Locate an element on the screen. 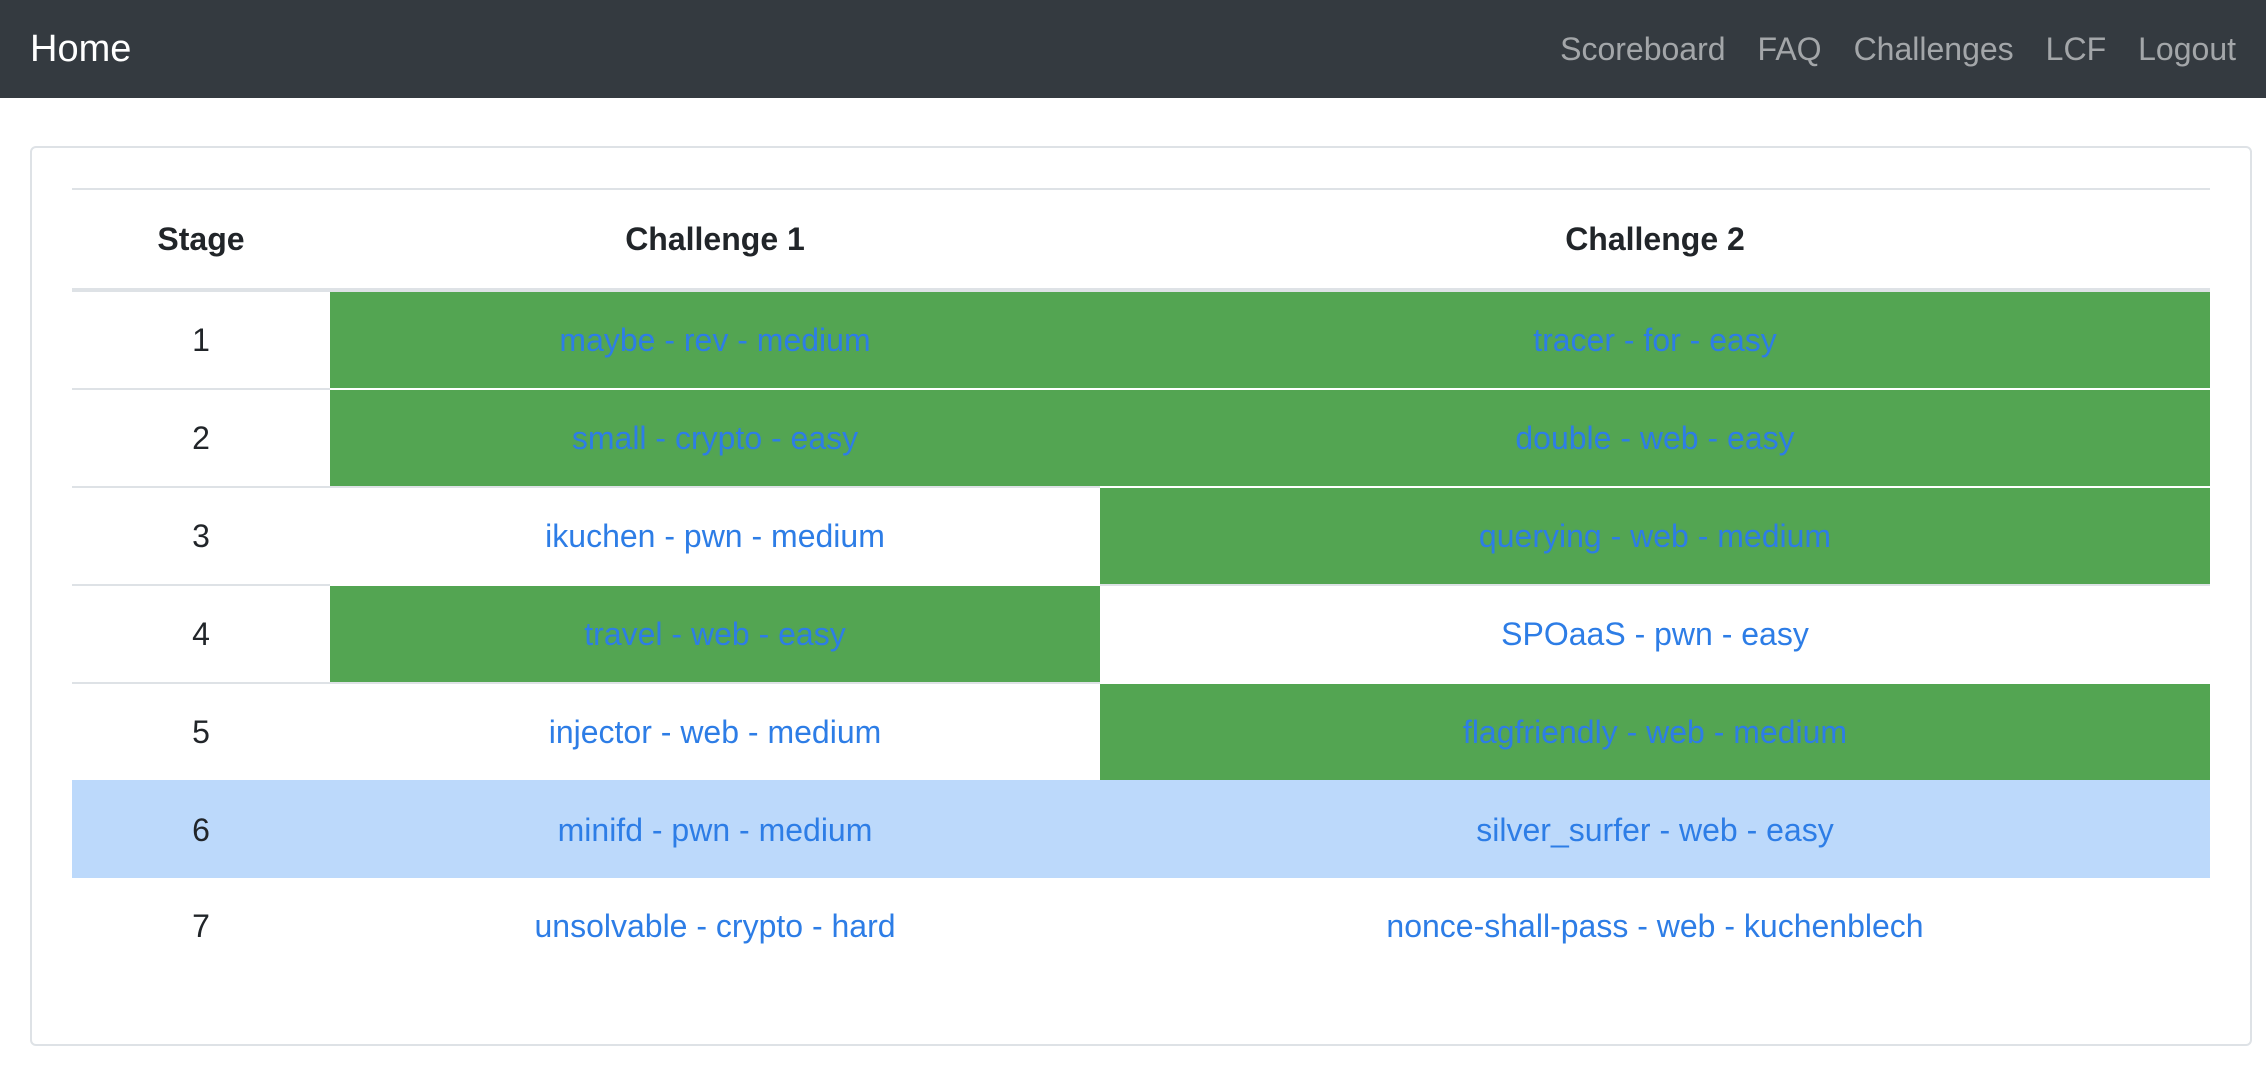 This screenshot has width=2266, height=1068. challenge-cell: SPOaaS - pwn - easy is located at coordinates (1655, 633).